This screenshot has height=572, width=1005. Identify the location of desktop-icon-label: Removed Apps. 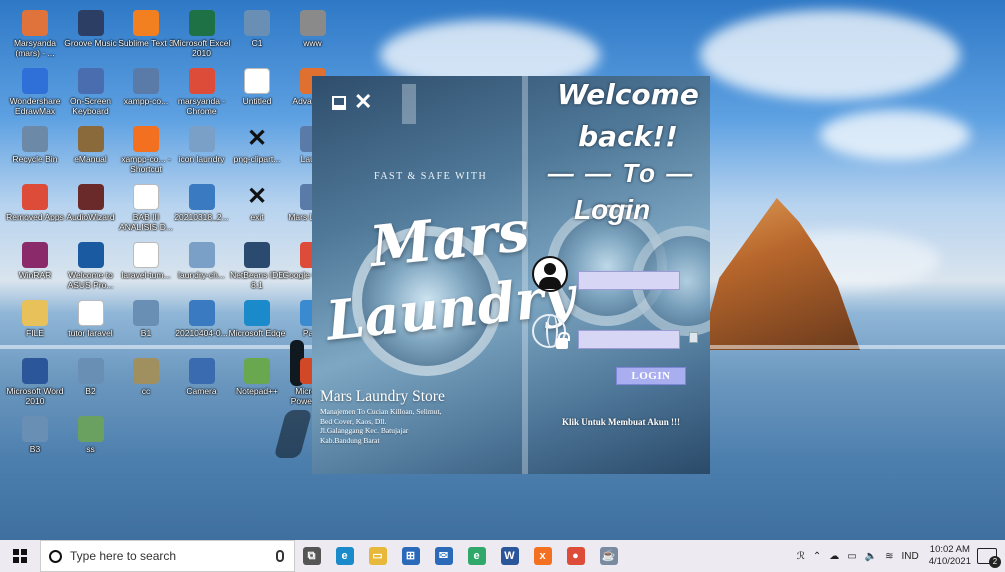
(35, 217).